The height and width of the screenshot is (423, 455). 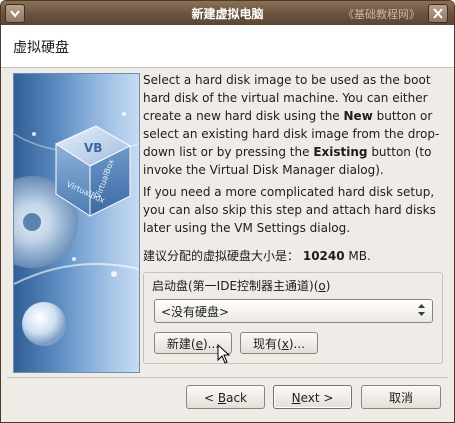 What do you see at coordinates (438, 13) in the screenshot?
I see `close-icon` at bounding box center [438, 13].